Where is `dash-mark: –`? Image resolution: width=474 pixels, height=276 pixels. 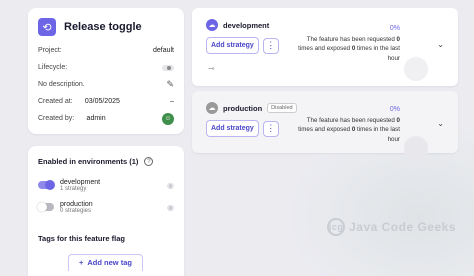 dash-mark: – is located at coordinates (172, 101).